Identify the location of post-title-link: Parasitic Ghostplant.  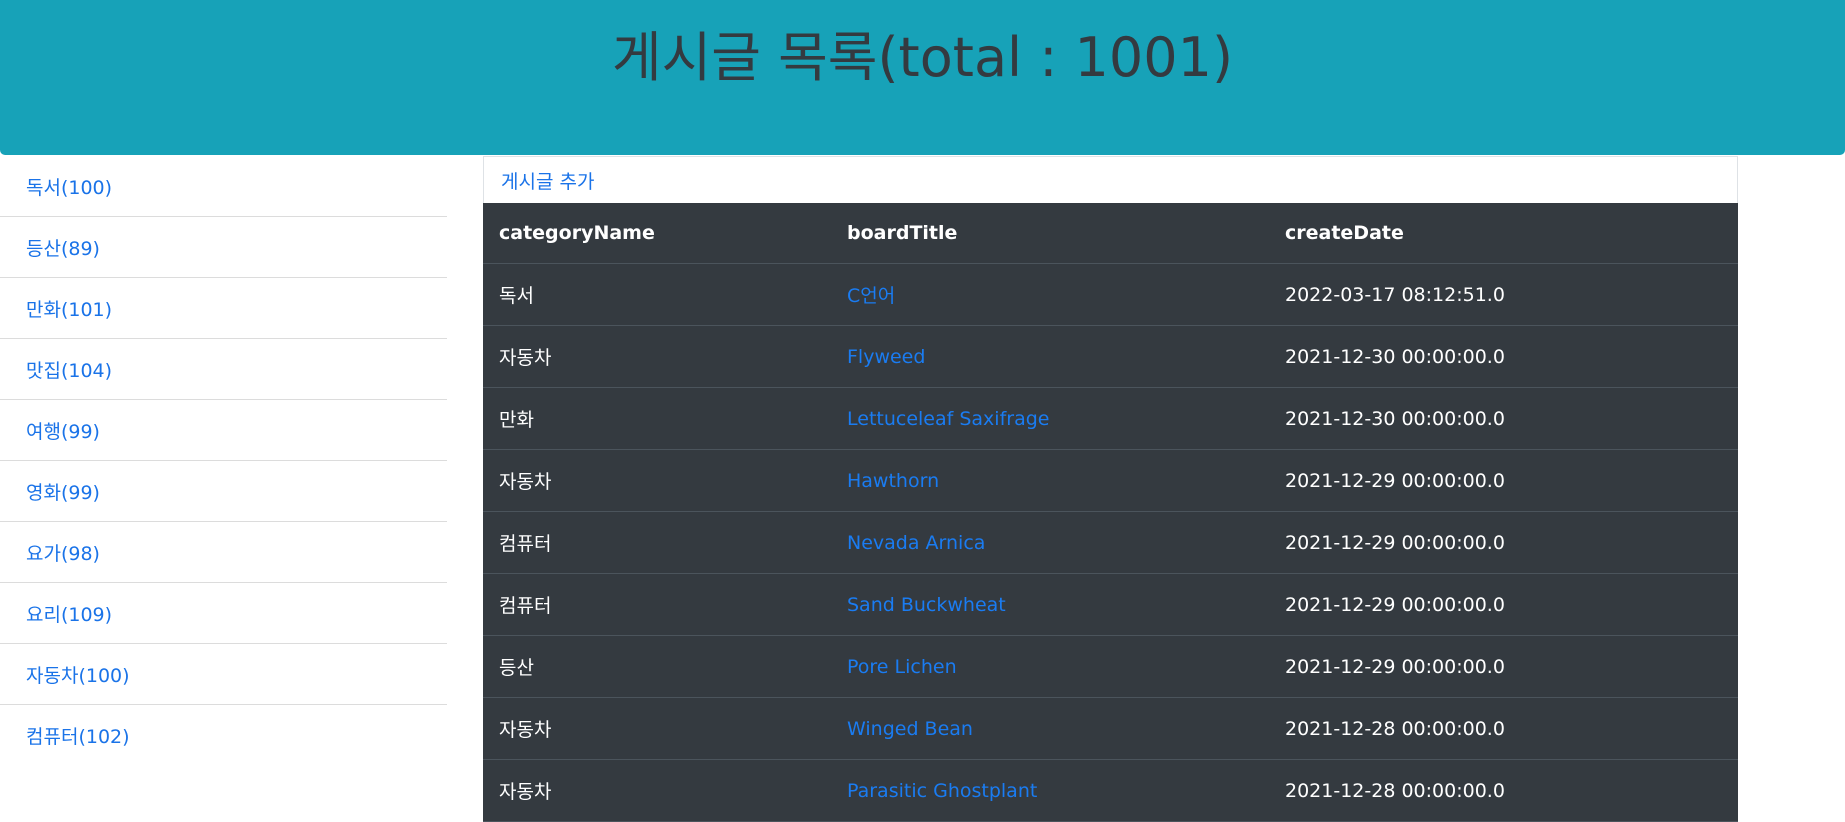
(942, 791).